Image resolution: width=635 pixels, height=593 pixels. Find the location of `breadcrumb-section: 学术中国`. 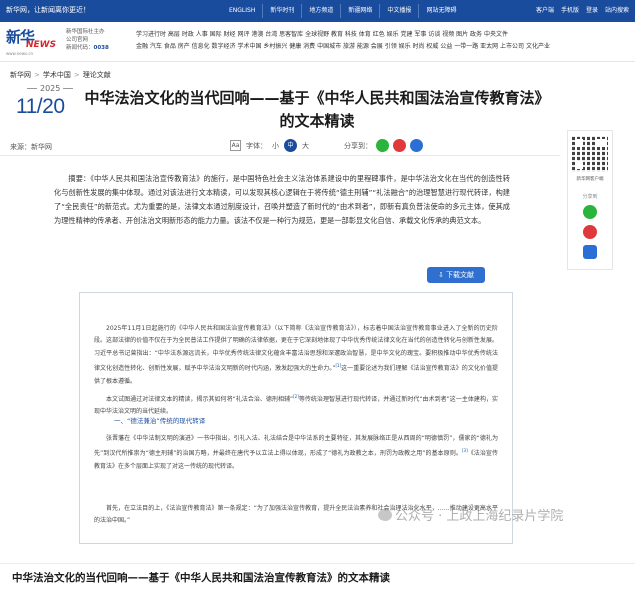

breadcrumb-section: 学术中国 is located at coordinates (57, 75).